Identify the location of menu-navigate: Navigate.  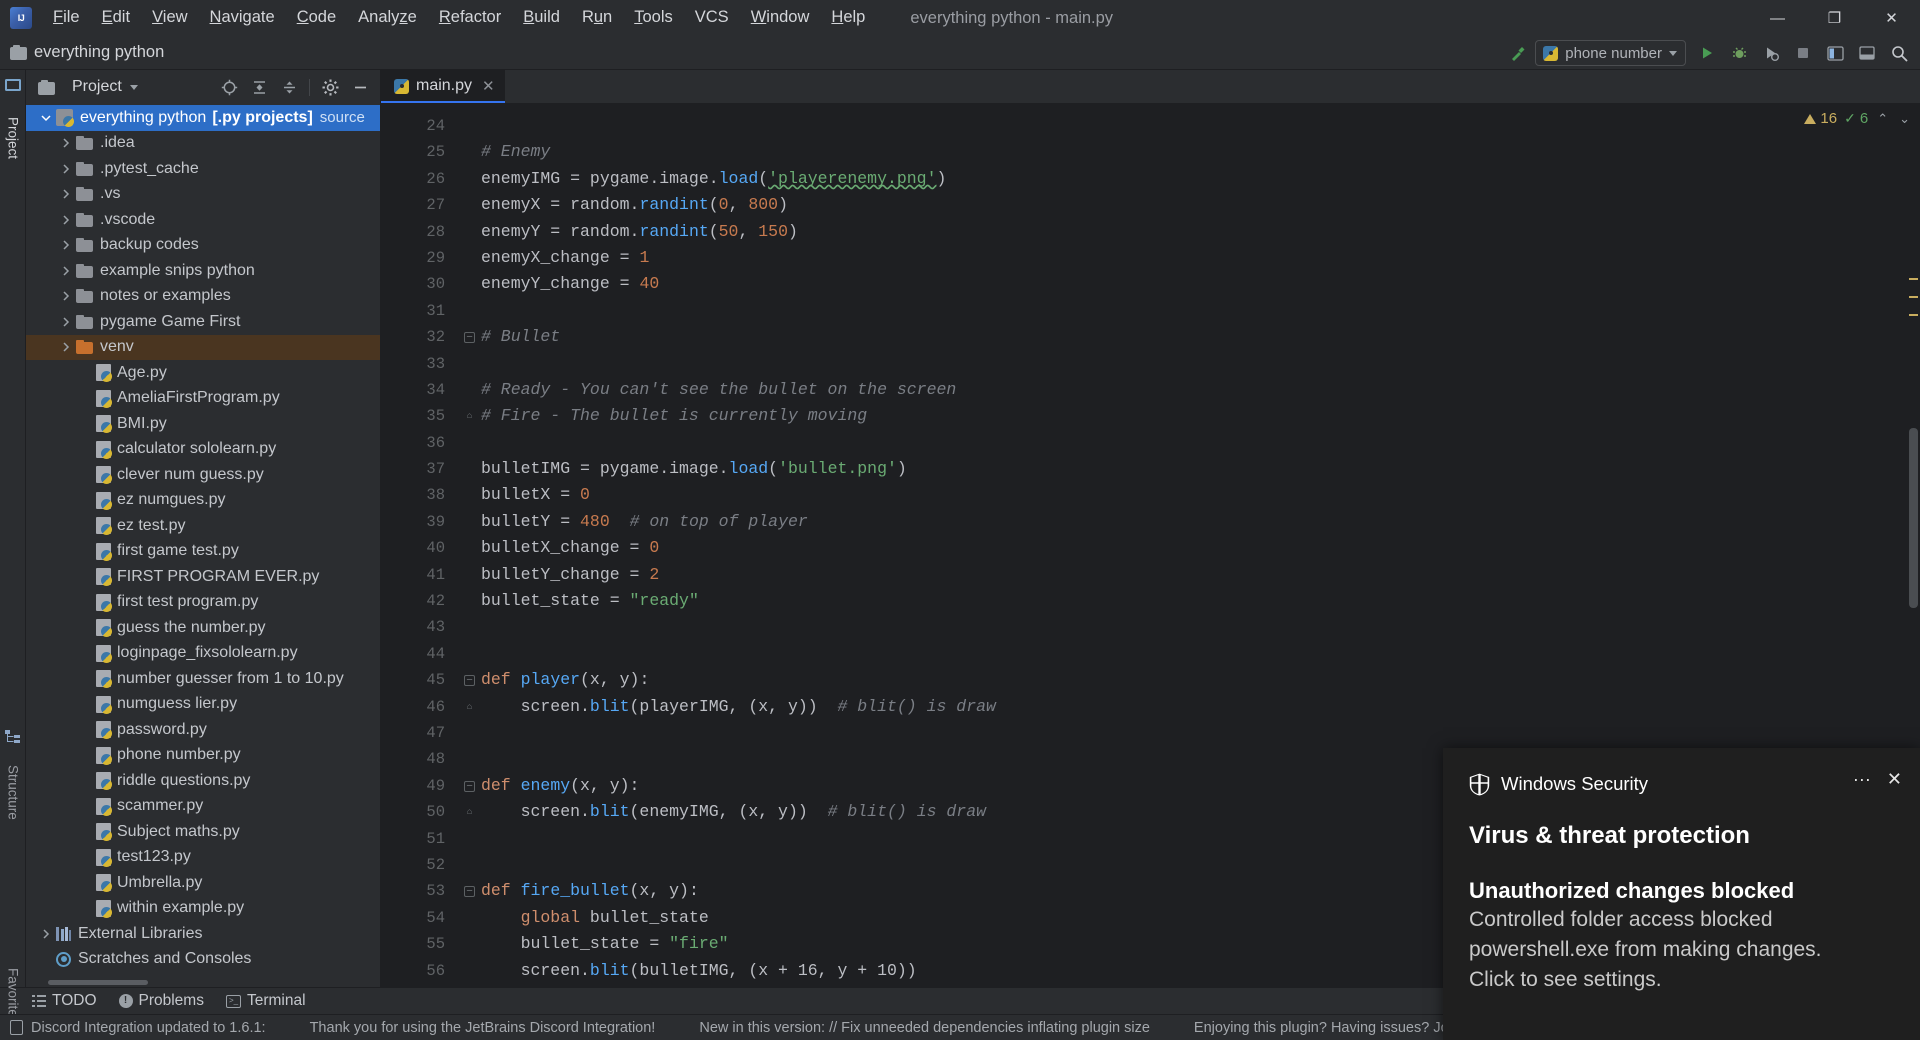
(242, 17).